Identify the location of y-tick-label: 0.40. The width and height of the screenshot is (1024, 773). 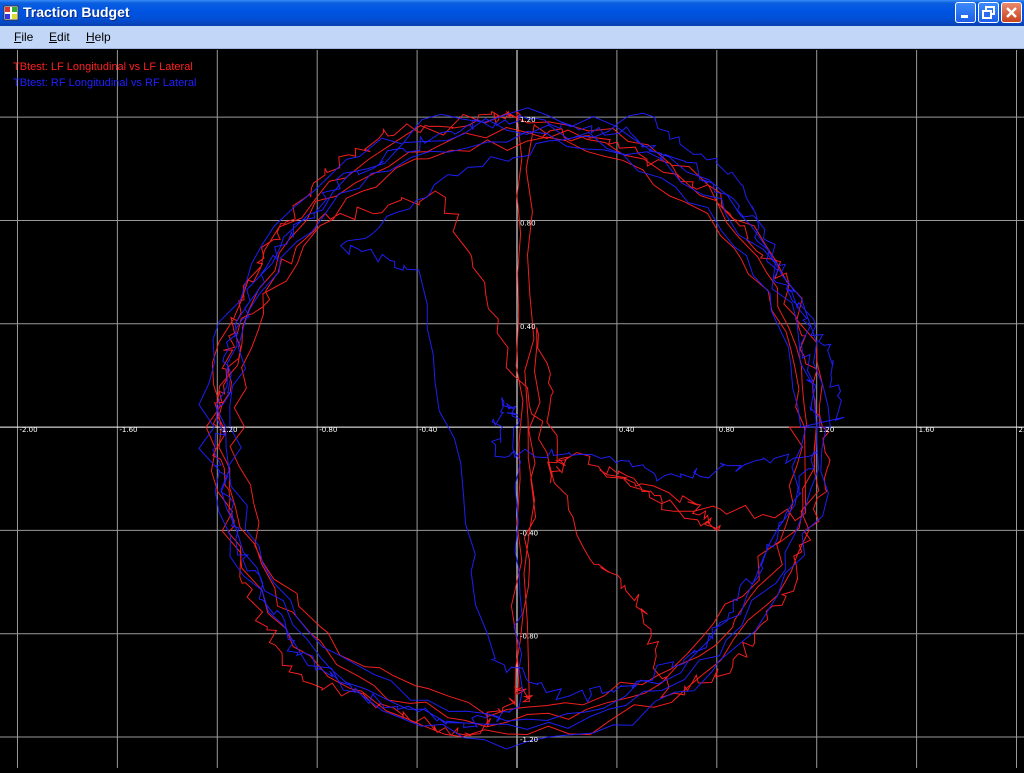
(528, 327).